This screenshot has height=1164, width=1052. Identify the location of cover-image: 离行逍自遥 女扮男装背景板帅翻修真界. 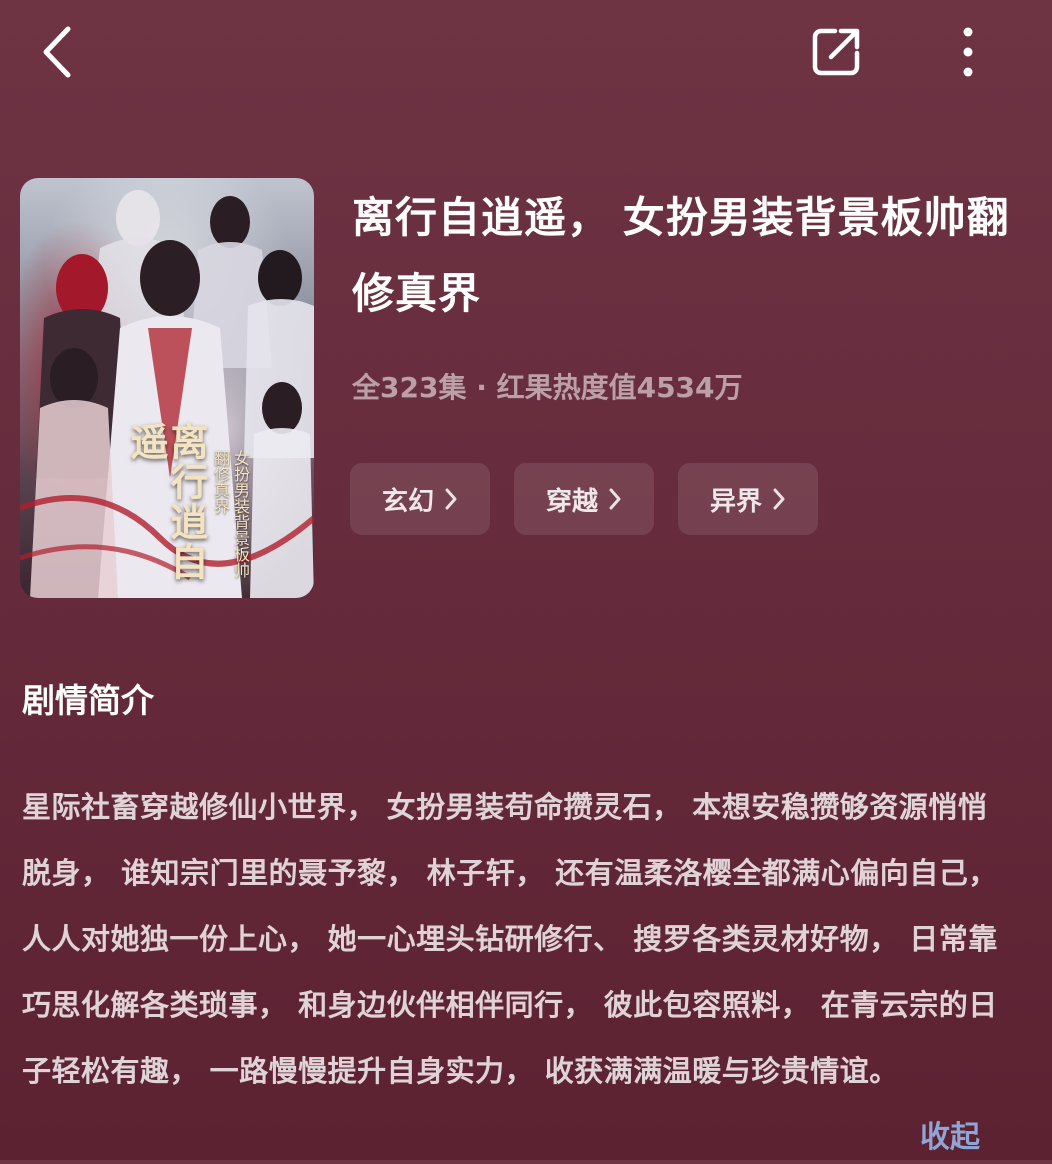
(167, 388).